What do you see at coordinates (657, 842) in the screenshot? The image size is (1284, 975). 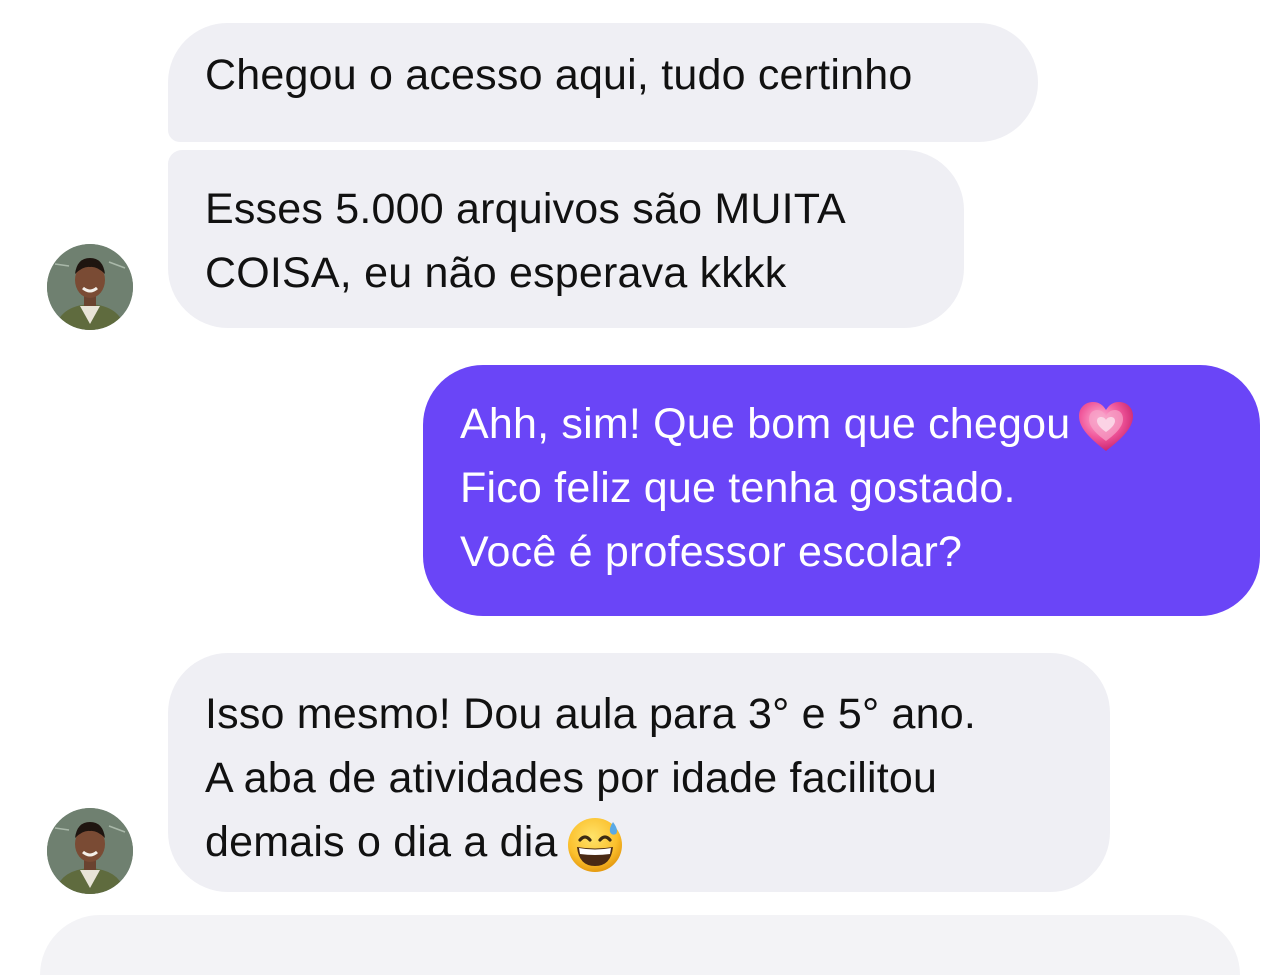 I see `message-text-line: demais o dia a dia` at bounding box center [657, 842].